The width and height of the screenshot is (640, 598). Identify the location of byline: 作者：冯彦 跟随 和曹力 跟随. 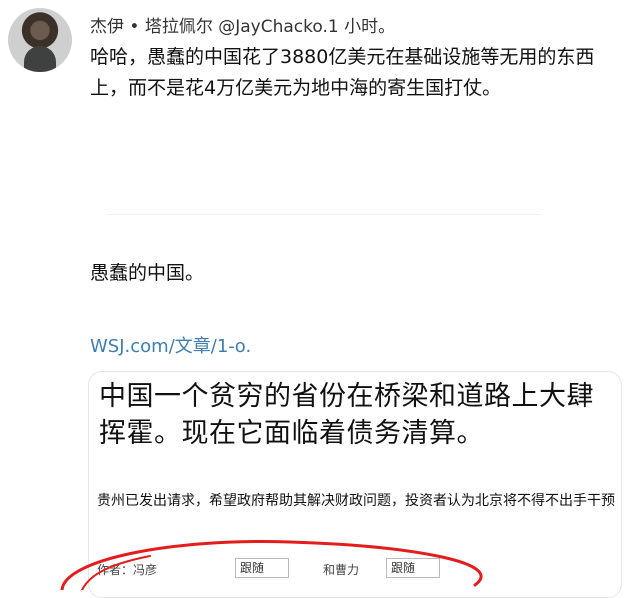
(357, 569).